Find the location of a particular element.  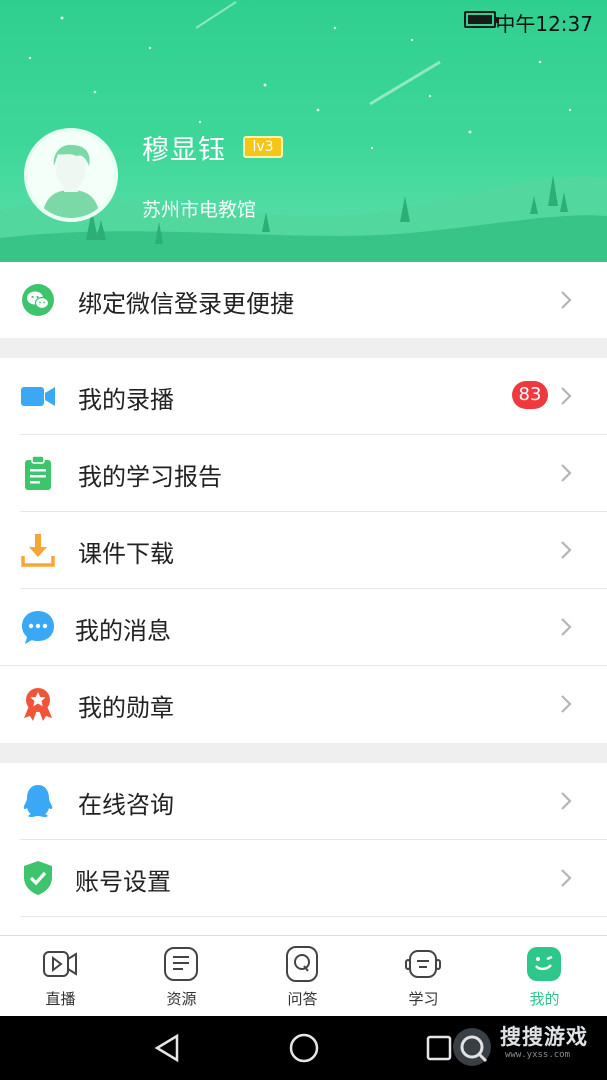

live-video-icon is located at coordinates (60, 964).